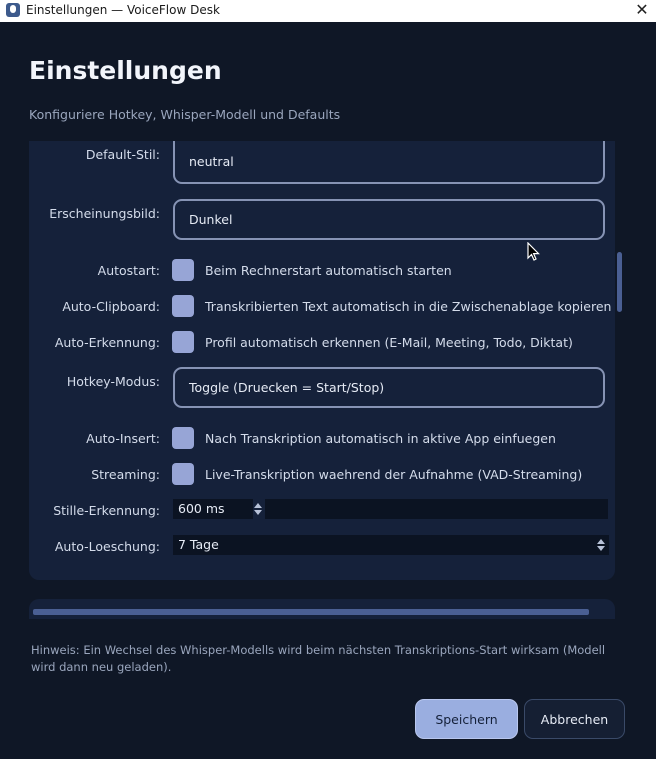 The height and width of the screenshot is (759, 656). Describe the element at coordinates (125, 474) in the screenshot. I see `streaming-label: Streaming:` at that location.